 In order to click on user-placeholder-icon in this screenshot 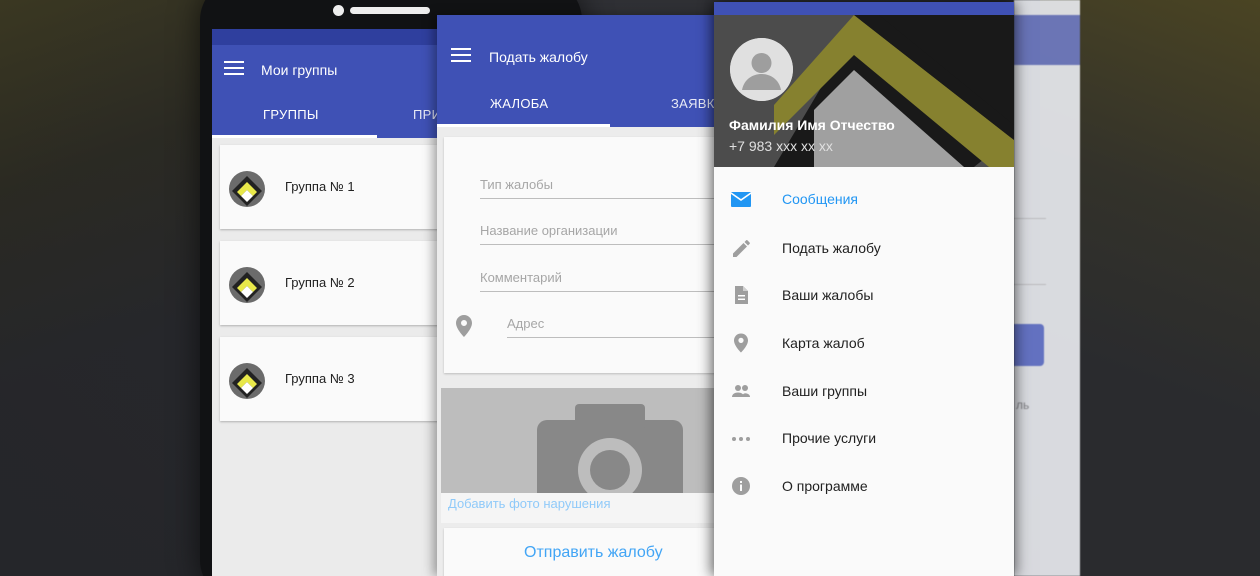, I will do `click(761, 69)`.